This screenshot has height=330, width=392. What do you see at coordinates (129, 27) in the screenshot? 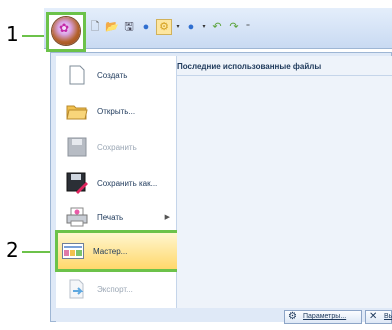
I see `save-icon: 🖫` at bounding box center [129, 27].